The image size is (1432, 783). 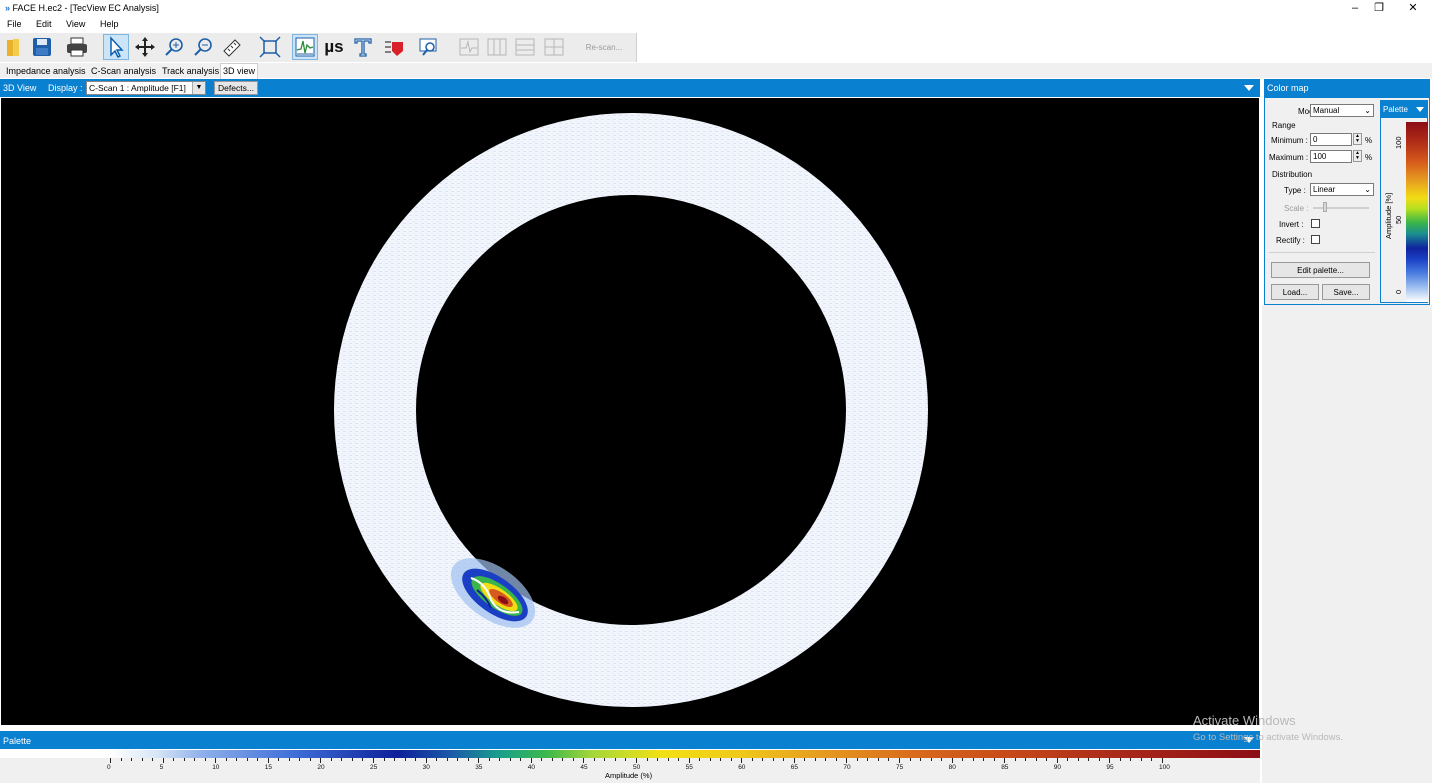 I want to click on report-preview-icon, so click(x=429, y=47).